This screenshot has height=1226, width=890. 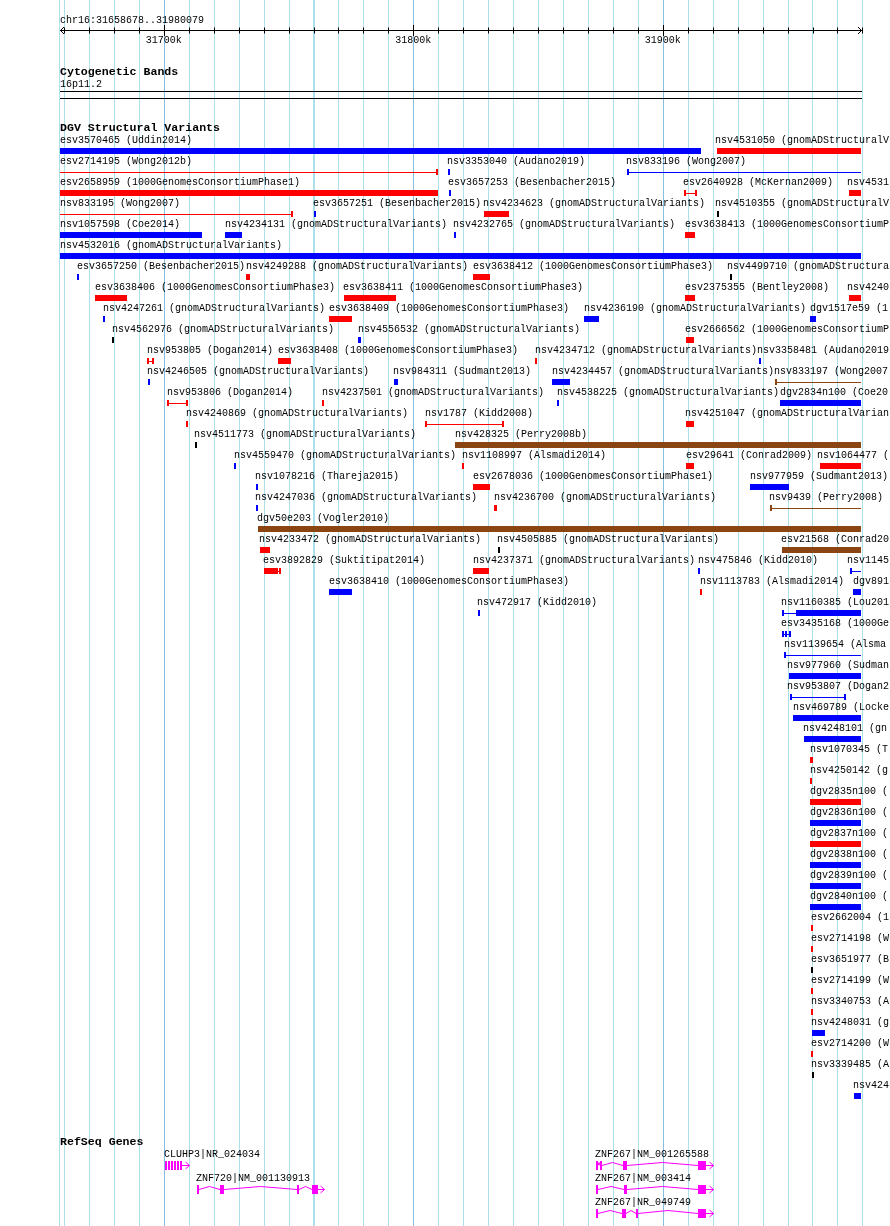 I want to click on variant-label: nsv1139654 (Alsma, so click(x=835, y=644).